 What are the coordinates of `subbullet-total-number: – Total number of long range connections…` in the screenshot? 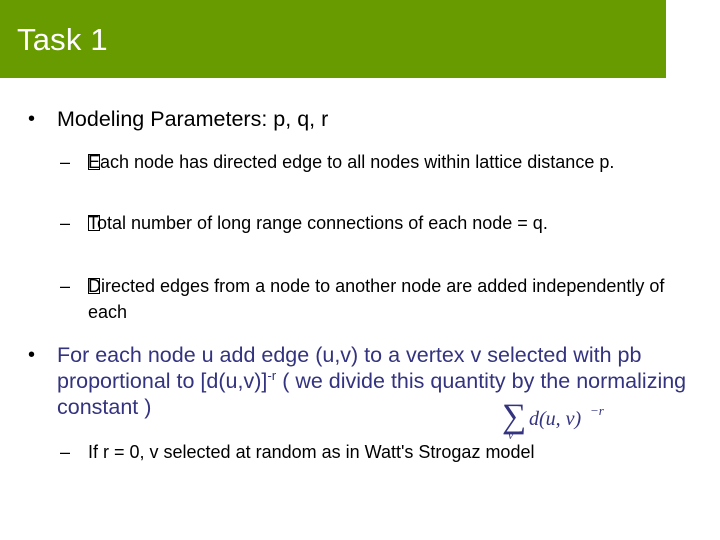 It's located at (377, 224).